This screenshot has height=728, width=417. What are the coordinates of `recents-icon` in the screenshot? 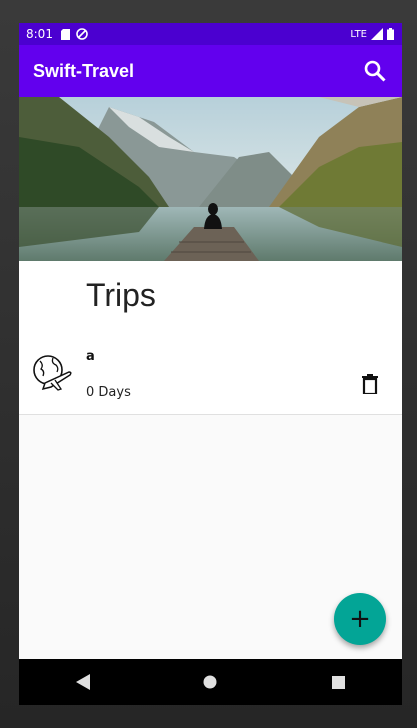 It's located at (338, 682).